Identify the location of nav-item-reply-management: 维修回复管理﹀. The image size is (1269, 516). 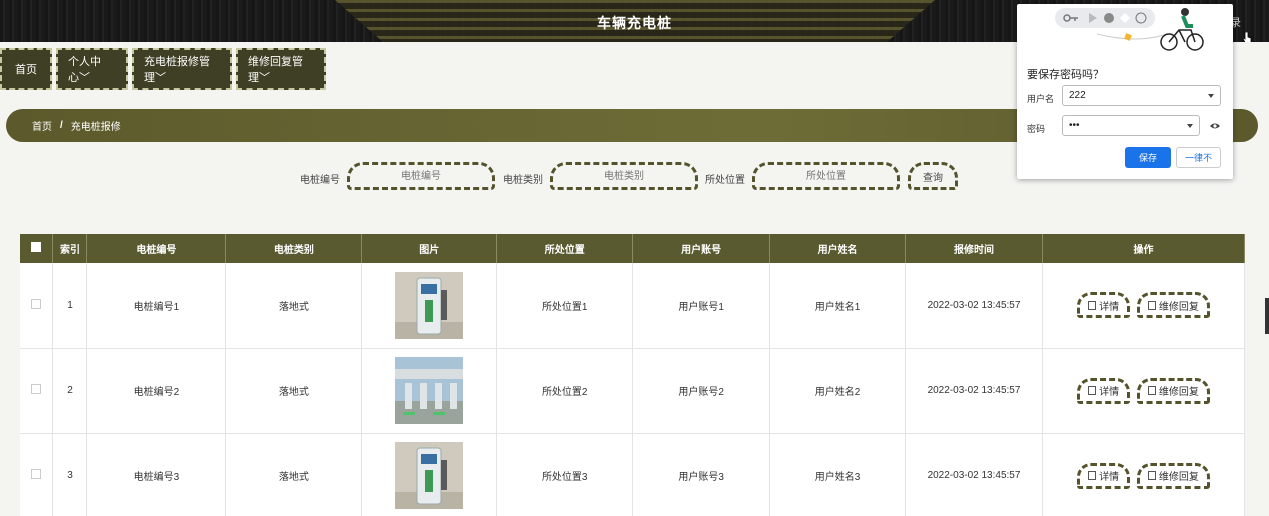
(281, 69).